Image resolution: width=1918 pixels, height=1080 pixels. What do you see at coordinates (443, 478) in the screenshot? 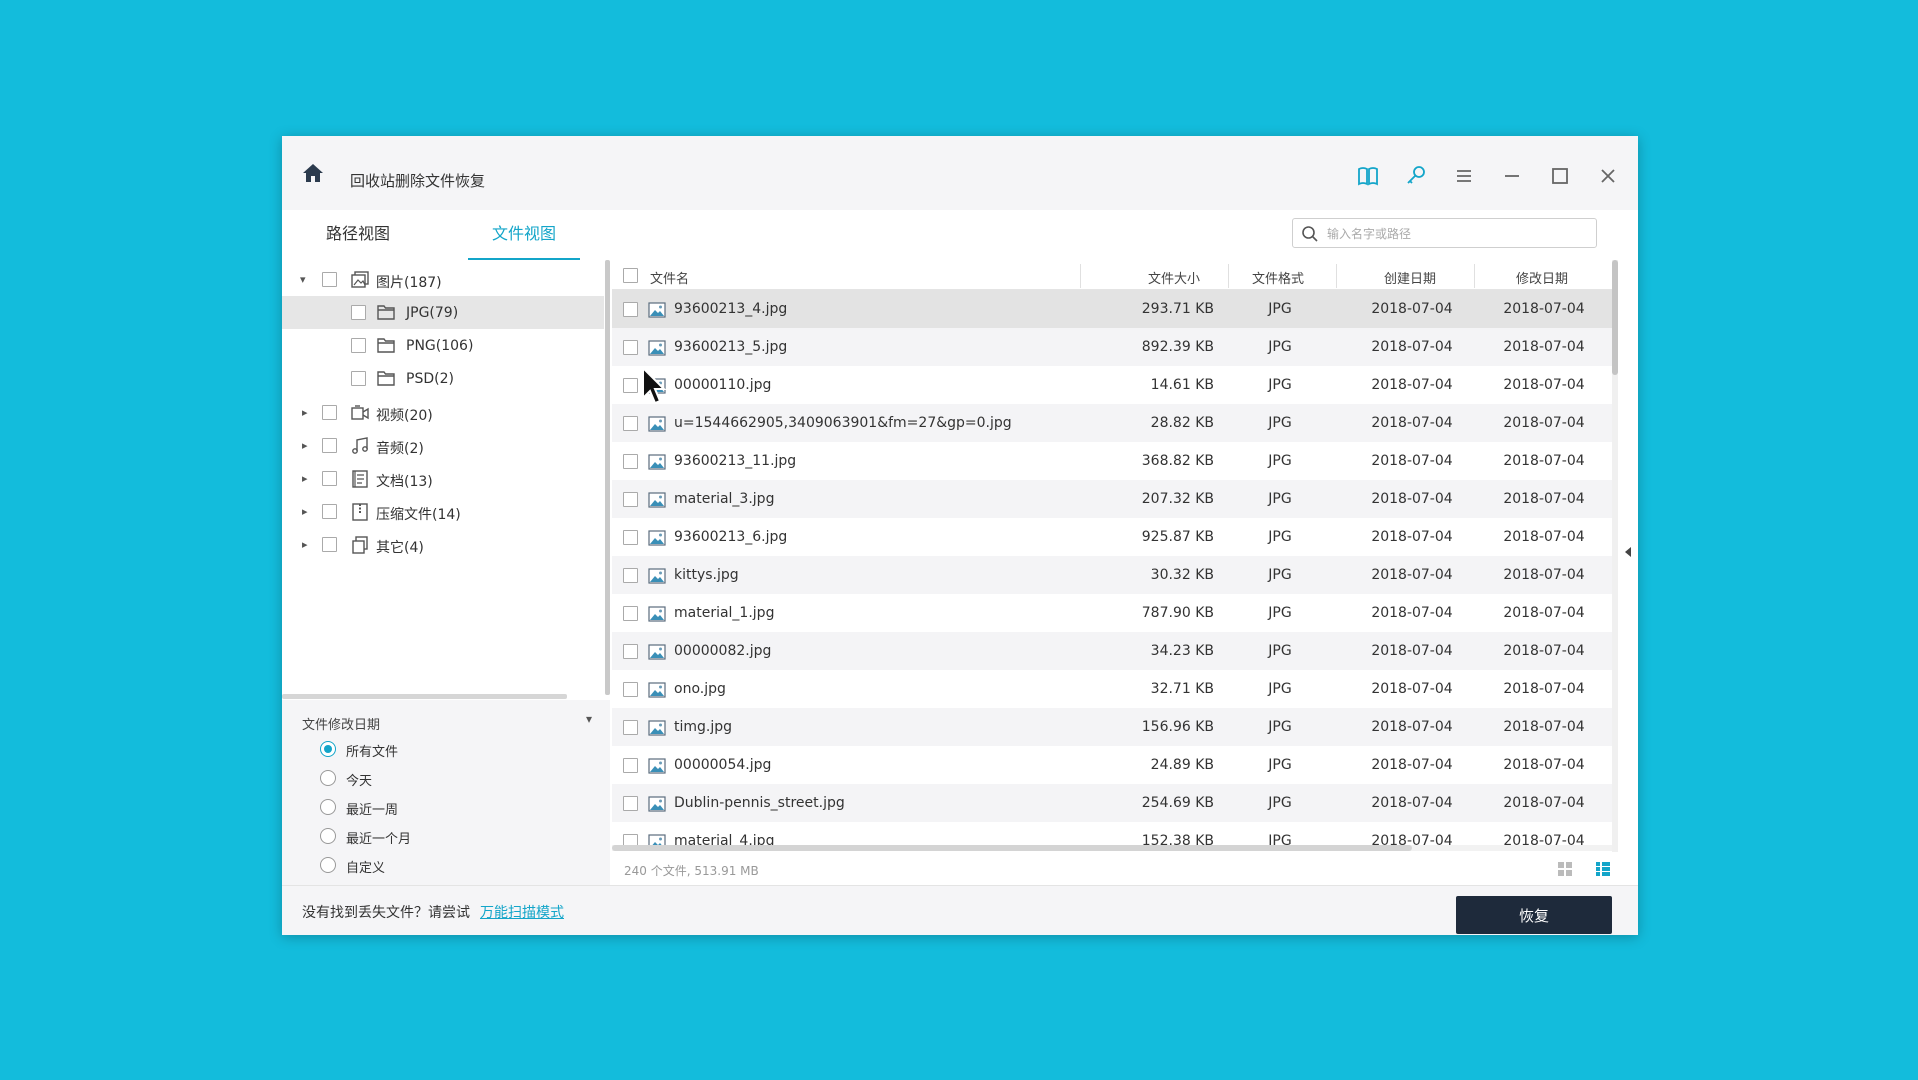
I see `tree-item-documents: ▸ 文档(13)` at bounding box center [443, 478].